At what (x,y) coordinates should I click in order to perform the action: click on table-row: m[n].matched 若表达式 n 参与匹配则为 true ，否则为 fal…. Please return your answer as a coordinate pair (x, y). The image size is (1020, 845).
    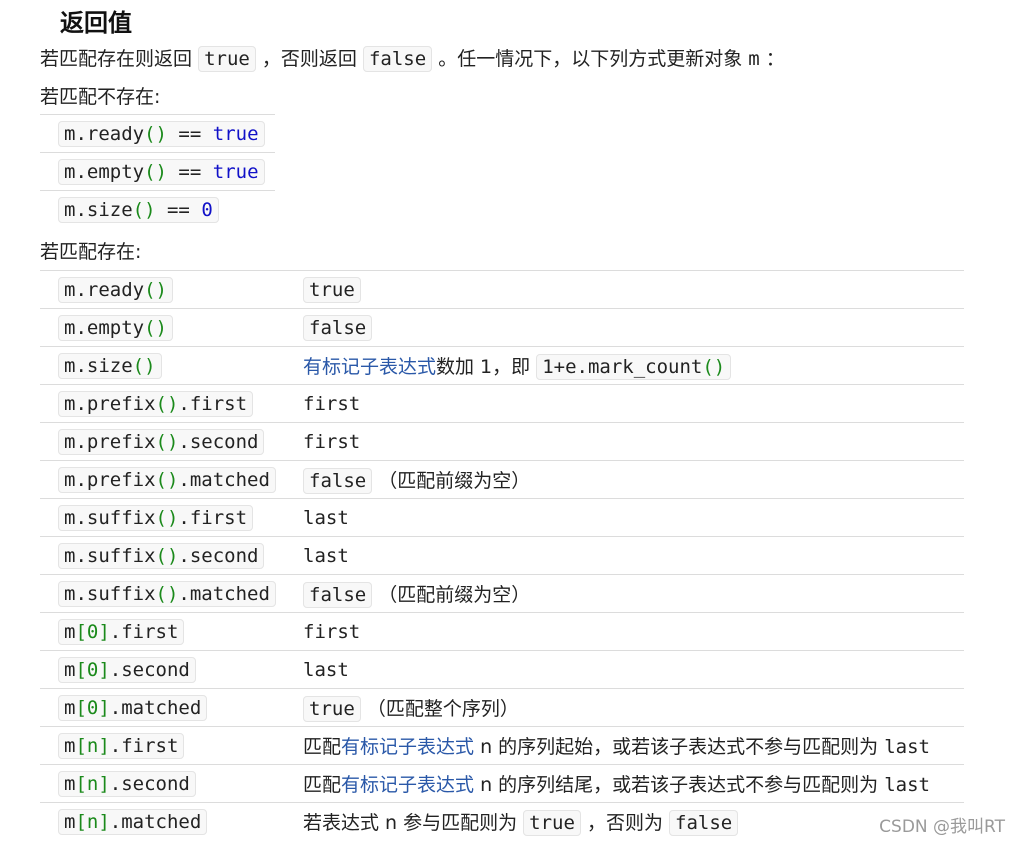
    Looking at the image, I should click on (502, 821).